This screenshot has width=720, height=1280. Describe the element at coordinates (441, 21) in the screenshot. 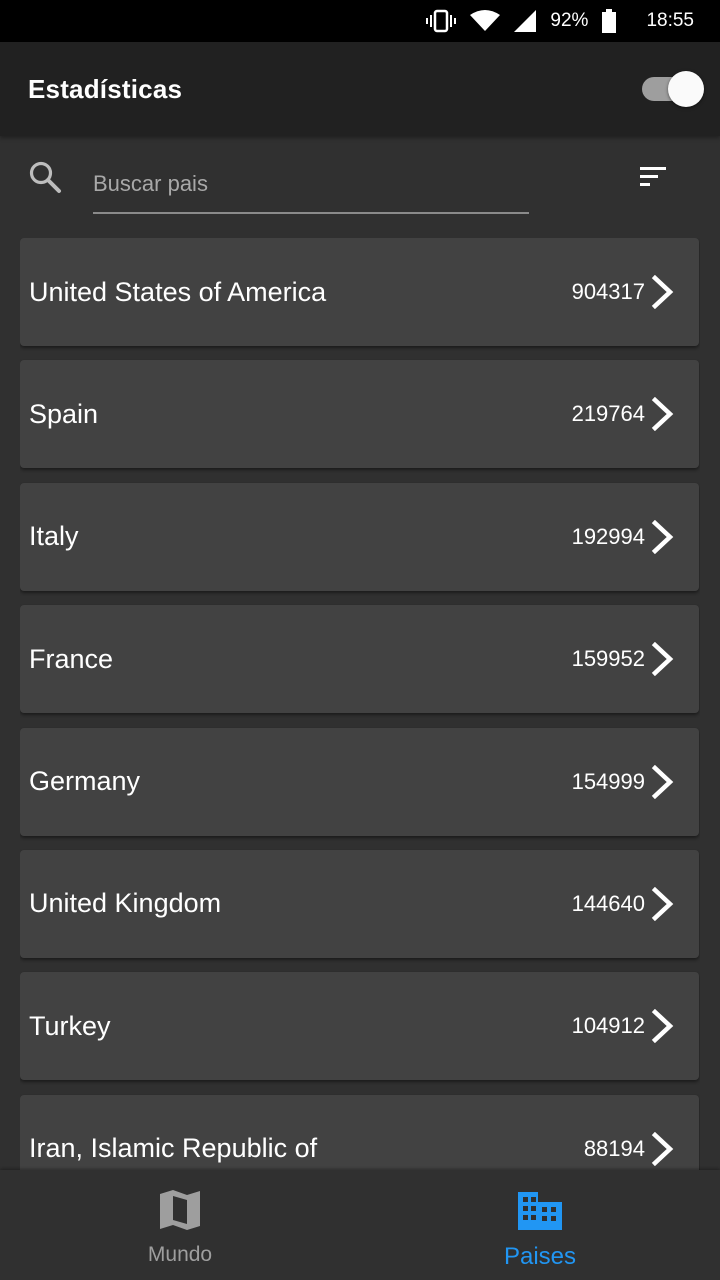

I see `vibrate-icon` at that location.